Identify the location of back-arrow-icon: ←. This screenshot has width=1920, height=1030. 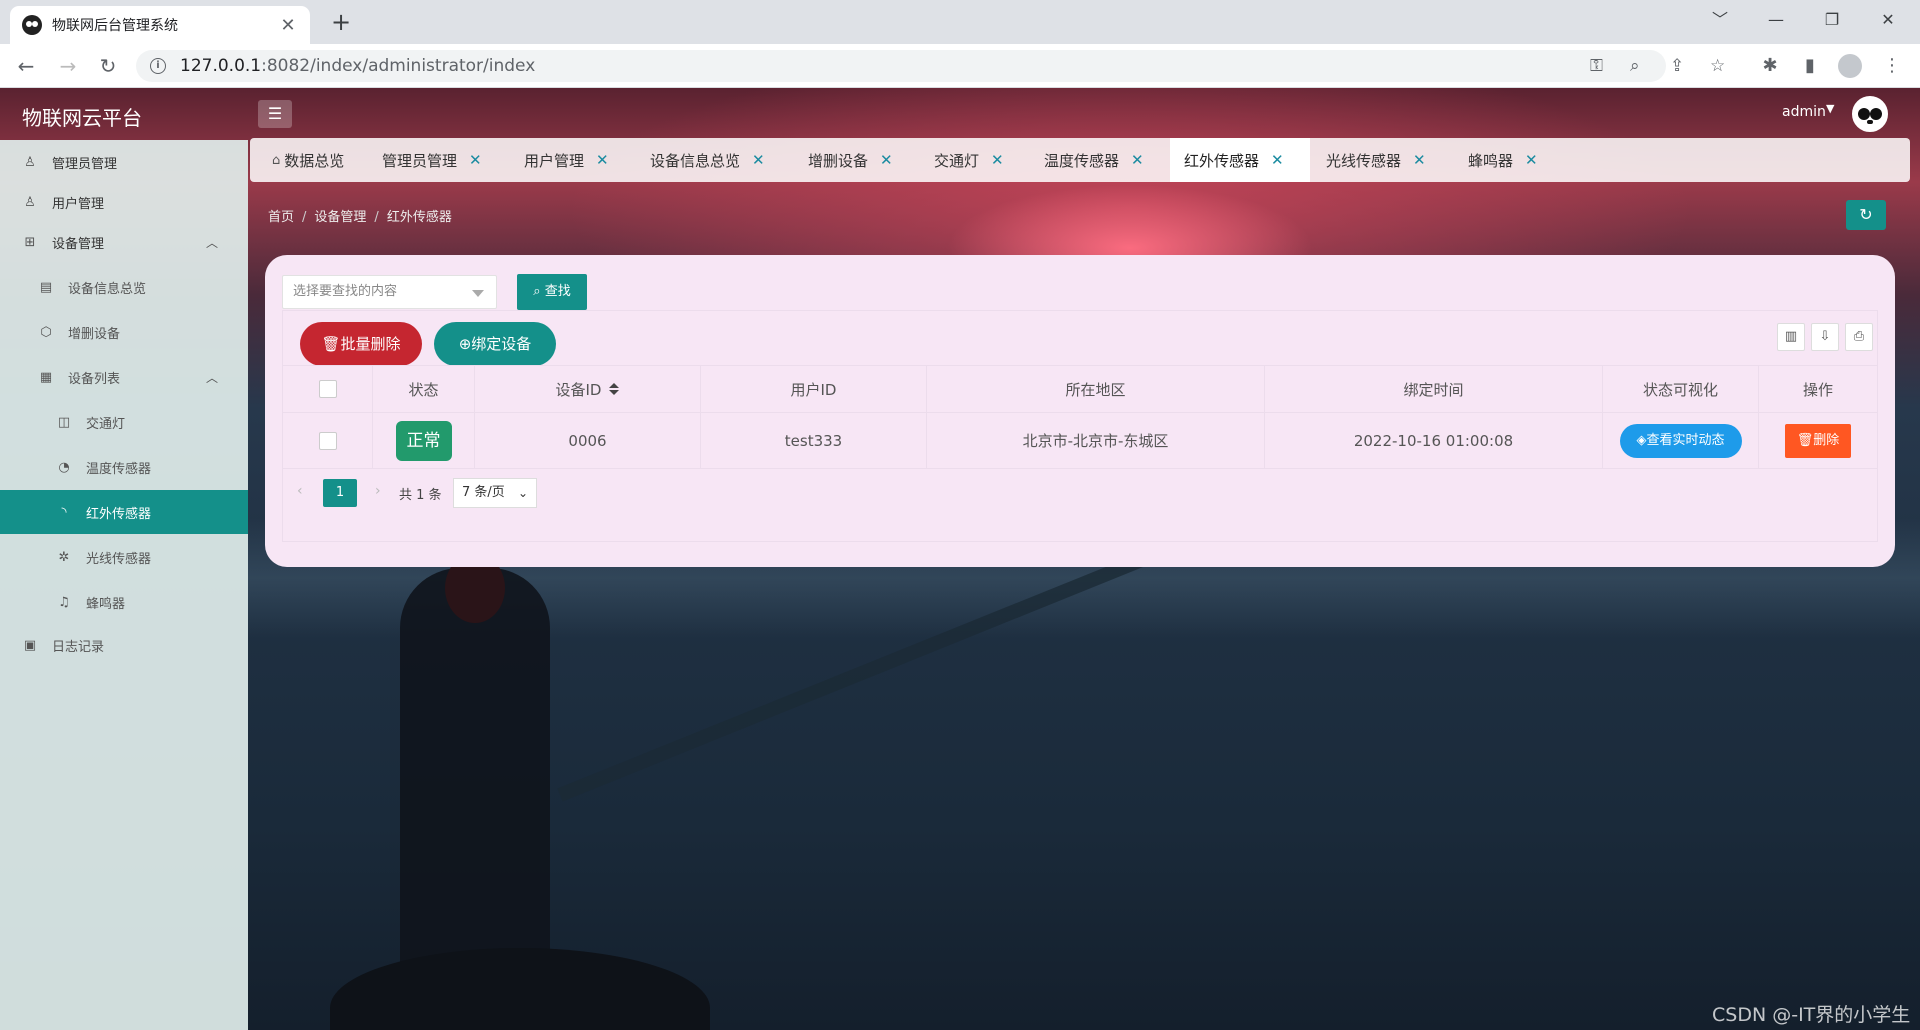
(26, 66).